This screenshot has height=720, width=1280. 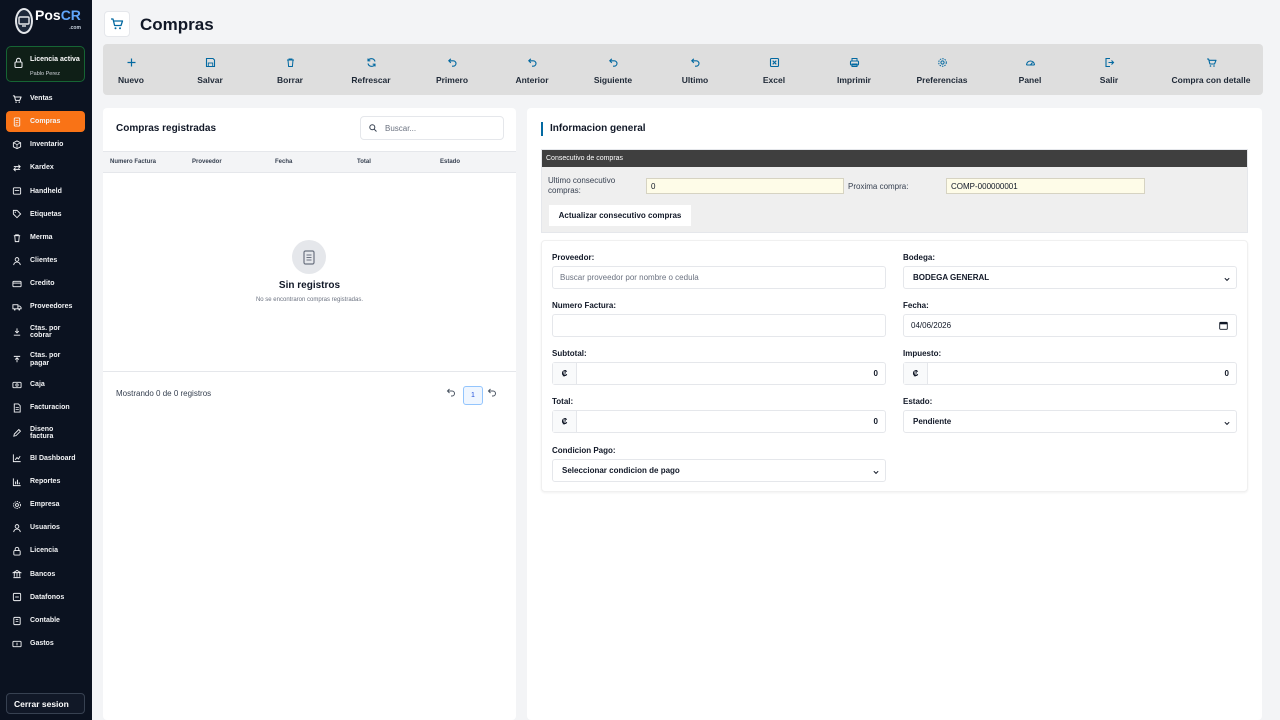 I want to click on estado-value: Pendiente, so click(x=932, y=421).